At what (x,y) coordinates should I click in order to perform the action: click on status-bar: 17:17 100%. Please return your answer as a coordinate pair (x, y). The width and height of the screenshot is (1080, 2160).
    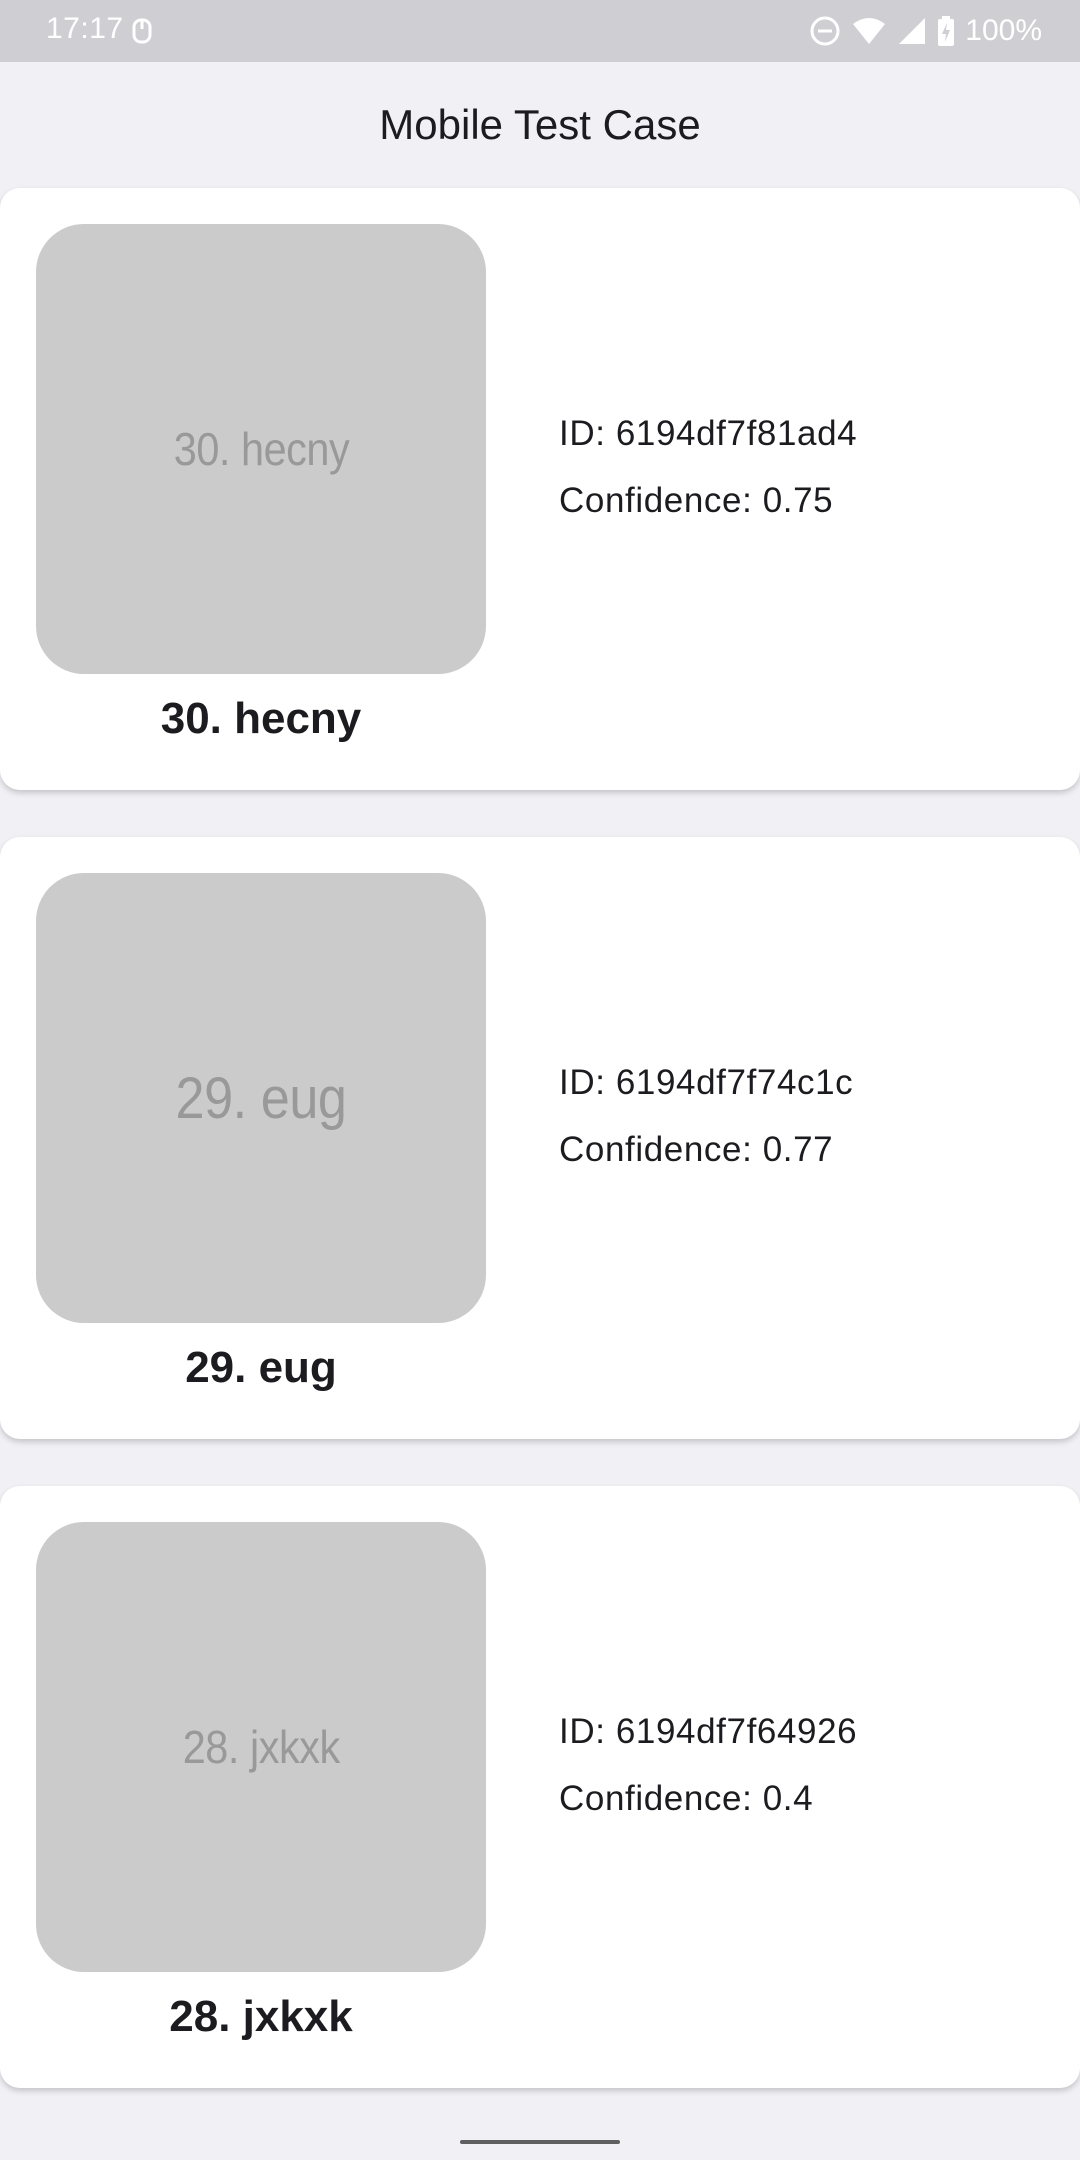
    Looking at the image, I should click on (540, 31).